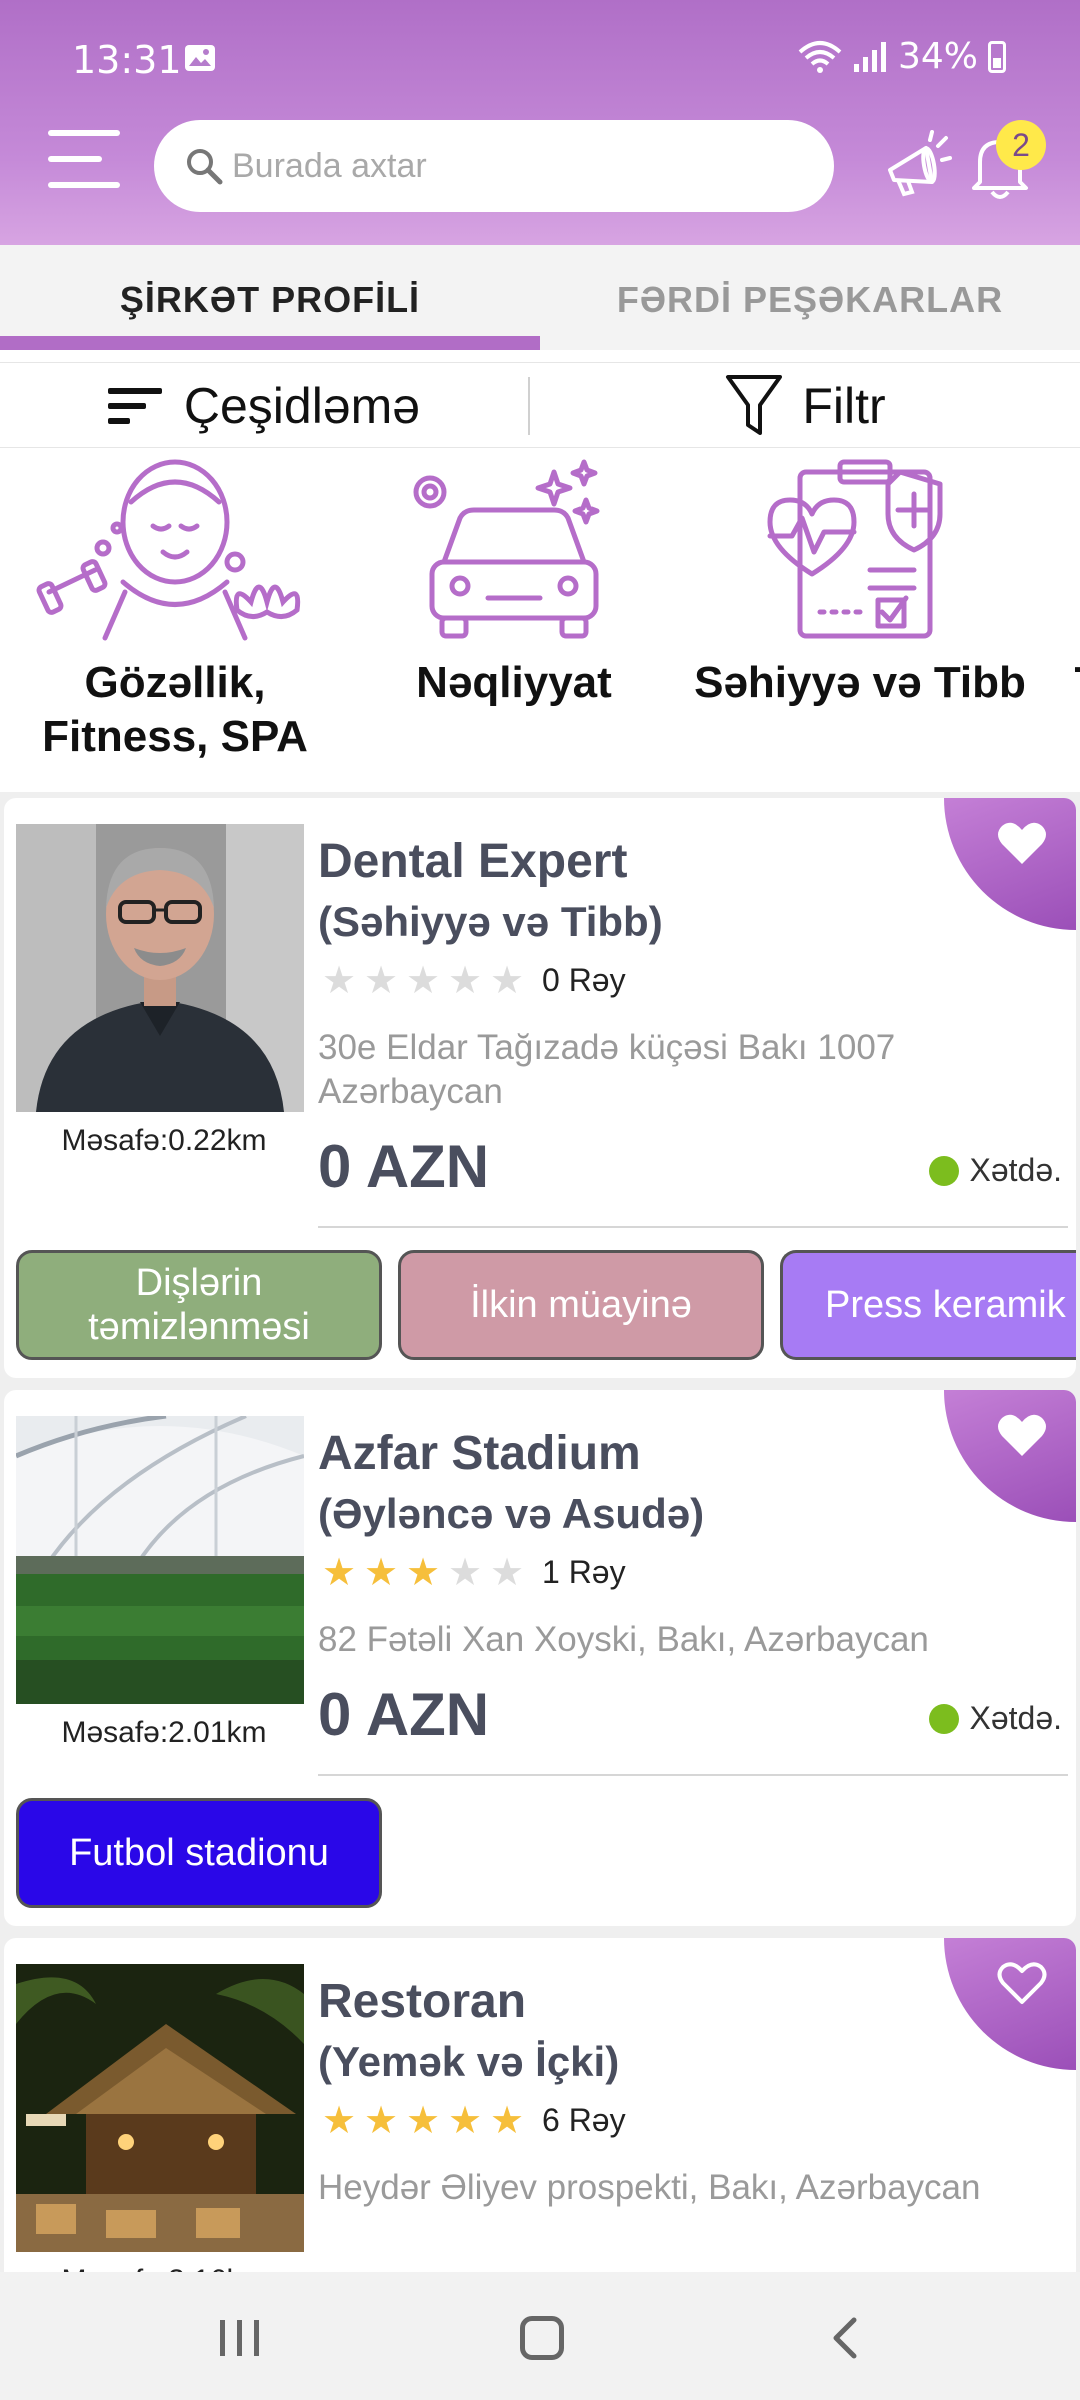 The width and height of the screenshot is (1080, 2400). Describe the element at coordinates (164, 1140) in the screenshot. I see `distance-label: Məsafə:0.22km` at that location.